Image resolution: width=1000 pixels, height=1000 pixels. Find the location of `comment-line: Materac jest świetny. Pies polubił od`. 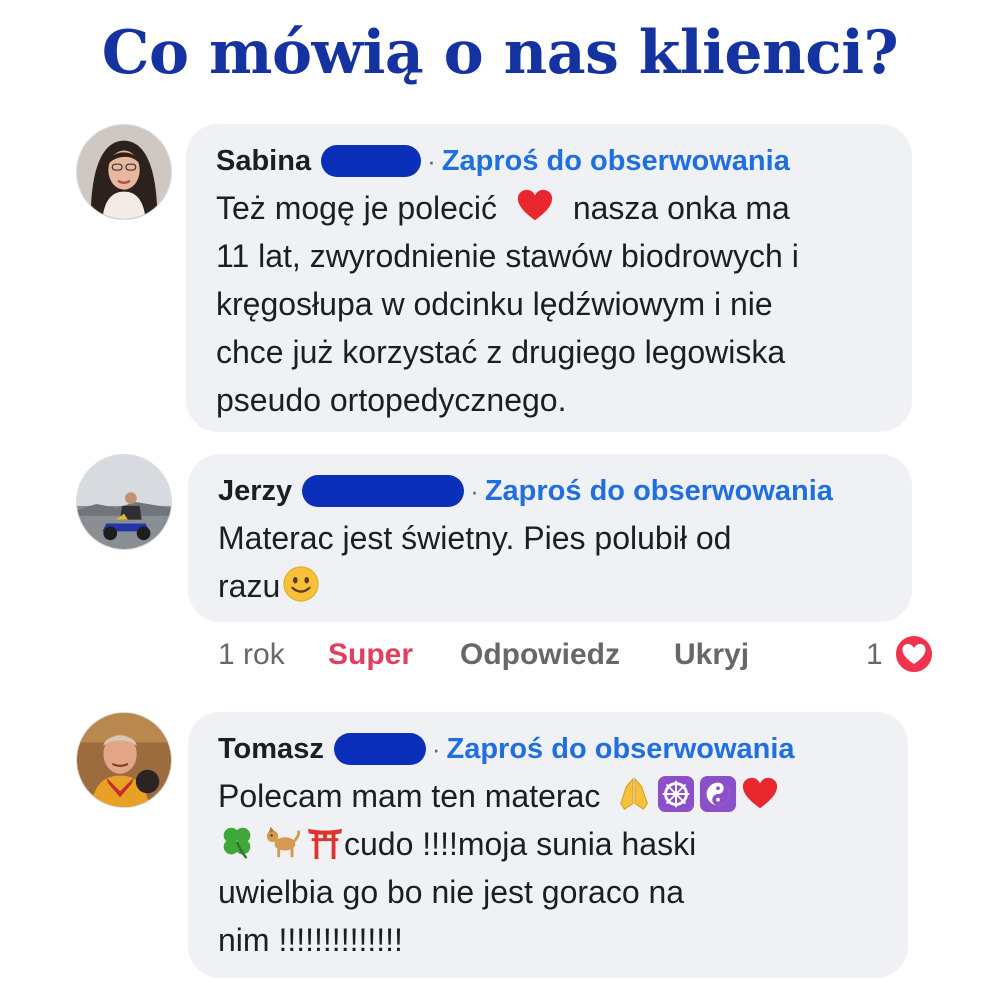

comment-line: Materac jest świetny. Pies polubił od is located at coordinates (475, 538).